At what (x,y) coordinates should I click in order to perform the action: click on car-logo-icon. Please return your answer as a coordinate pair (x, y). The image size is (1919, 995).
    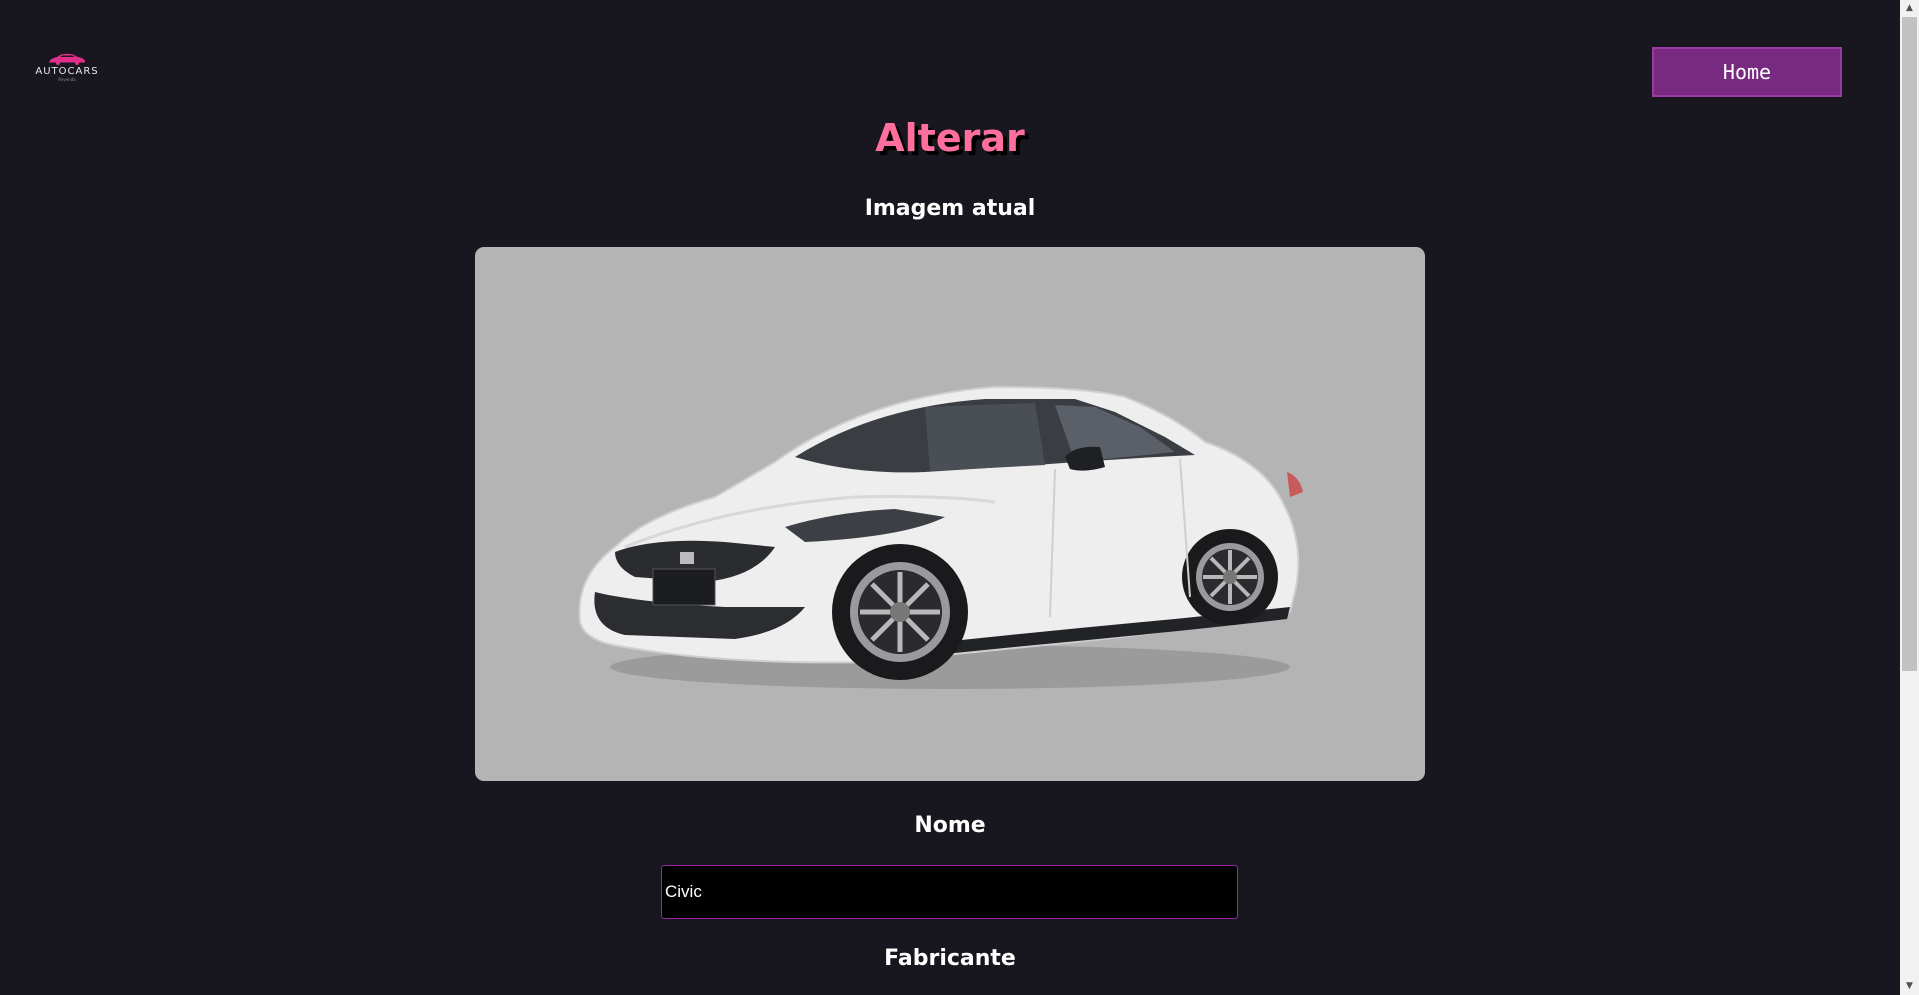
    Looking at the image, I should click on (67, 59).